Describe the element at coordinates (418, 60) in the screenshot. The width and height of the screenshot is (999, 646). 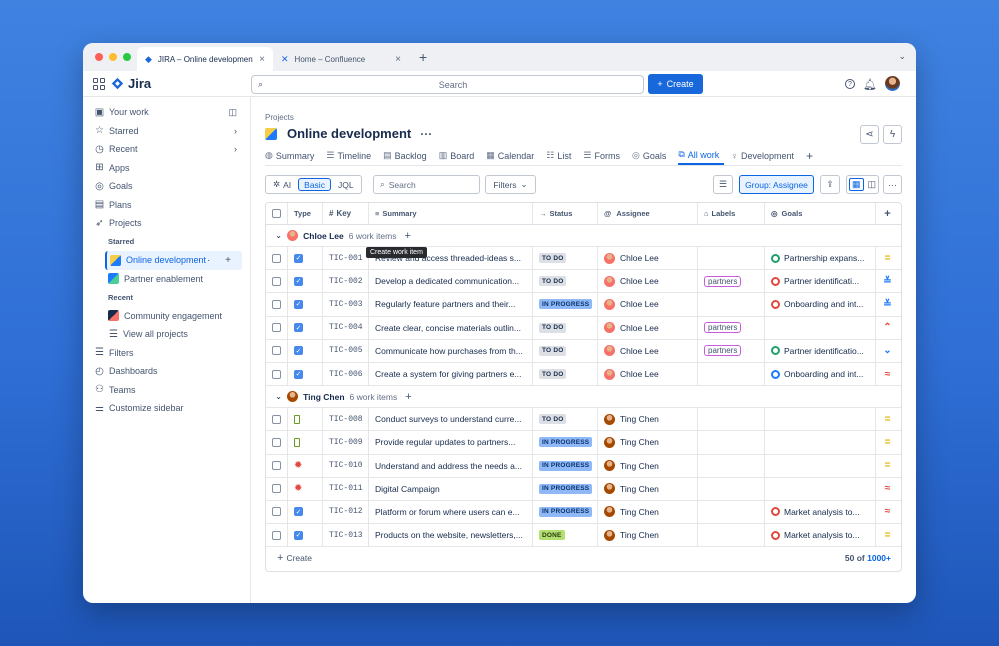
I see `new-tab-button: +` at that location.